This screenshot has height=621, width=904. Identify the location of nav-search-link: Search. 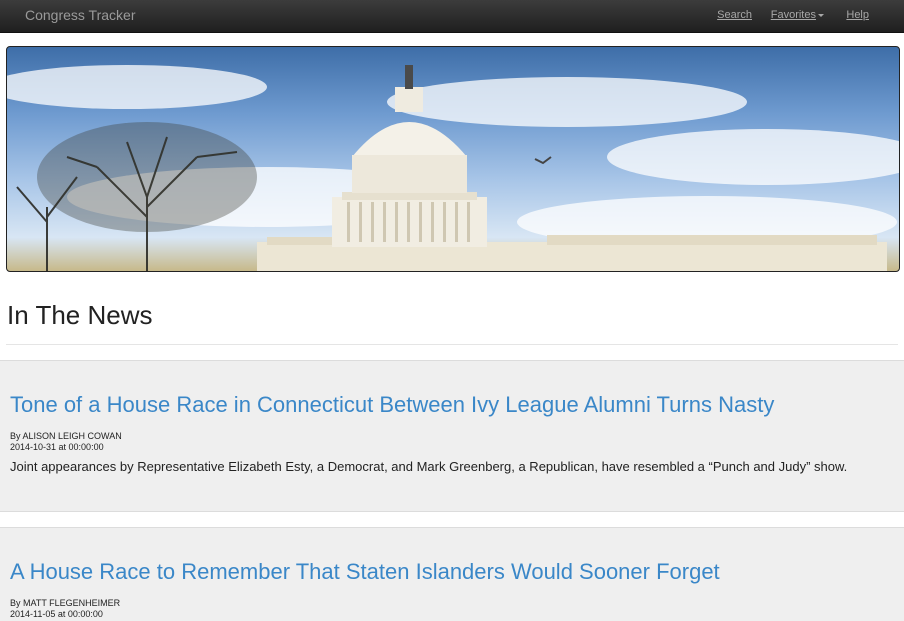
(734, 15).